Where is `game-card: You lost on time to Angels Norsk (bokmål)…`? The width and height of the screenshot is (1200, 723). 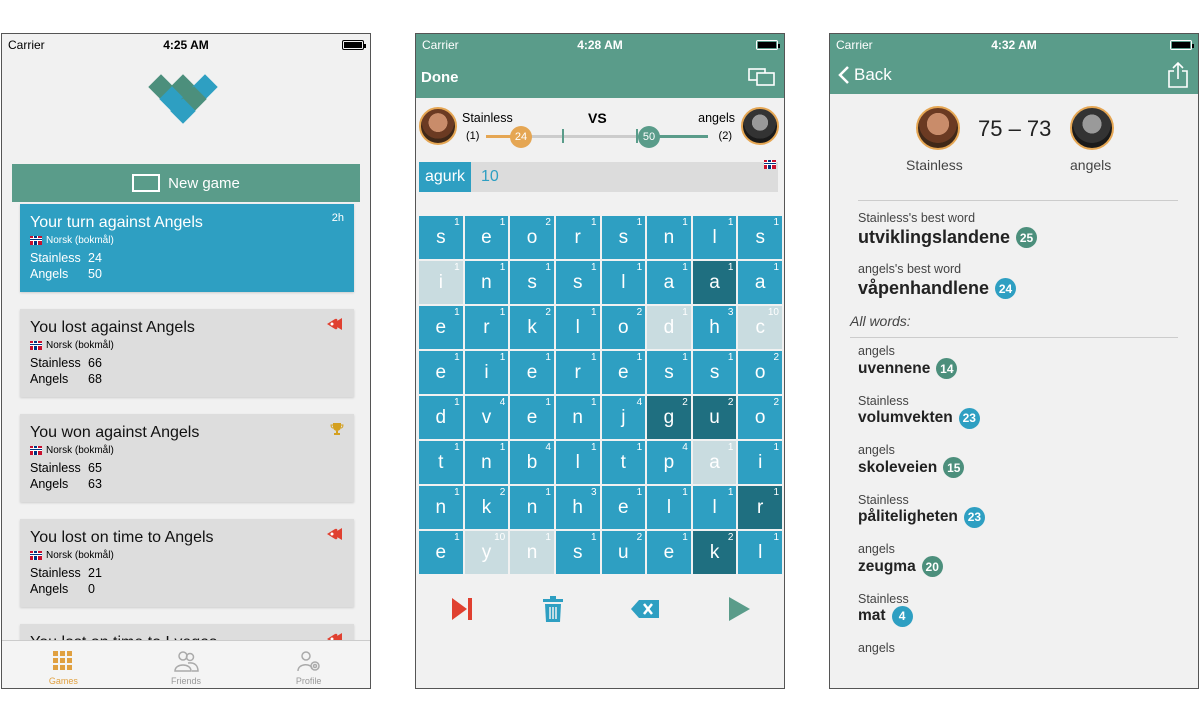 game-card: You lost on time to Angels Norsk (bokmål)… is located at coordinates (187, 563).